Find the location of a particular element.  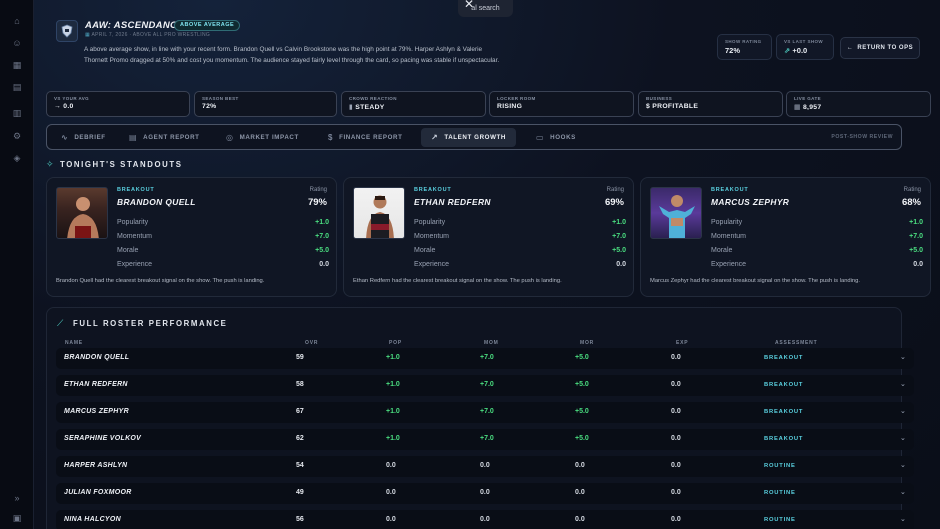

graduation-icon: ◈ is located at coordinates (17, 158).